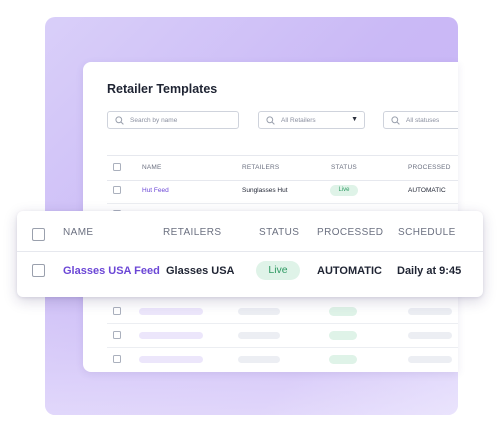  Describe the element at coordinates (429, 271) in the screenshot. I see `schedule-cell: Daily at 9:45` at that location.